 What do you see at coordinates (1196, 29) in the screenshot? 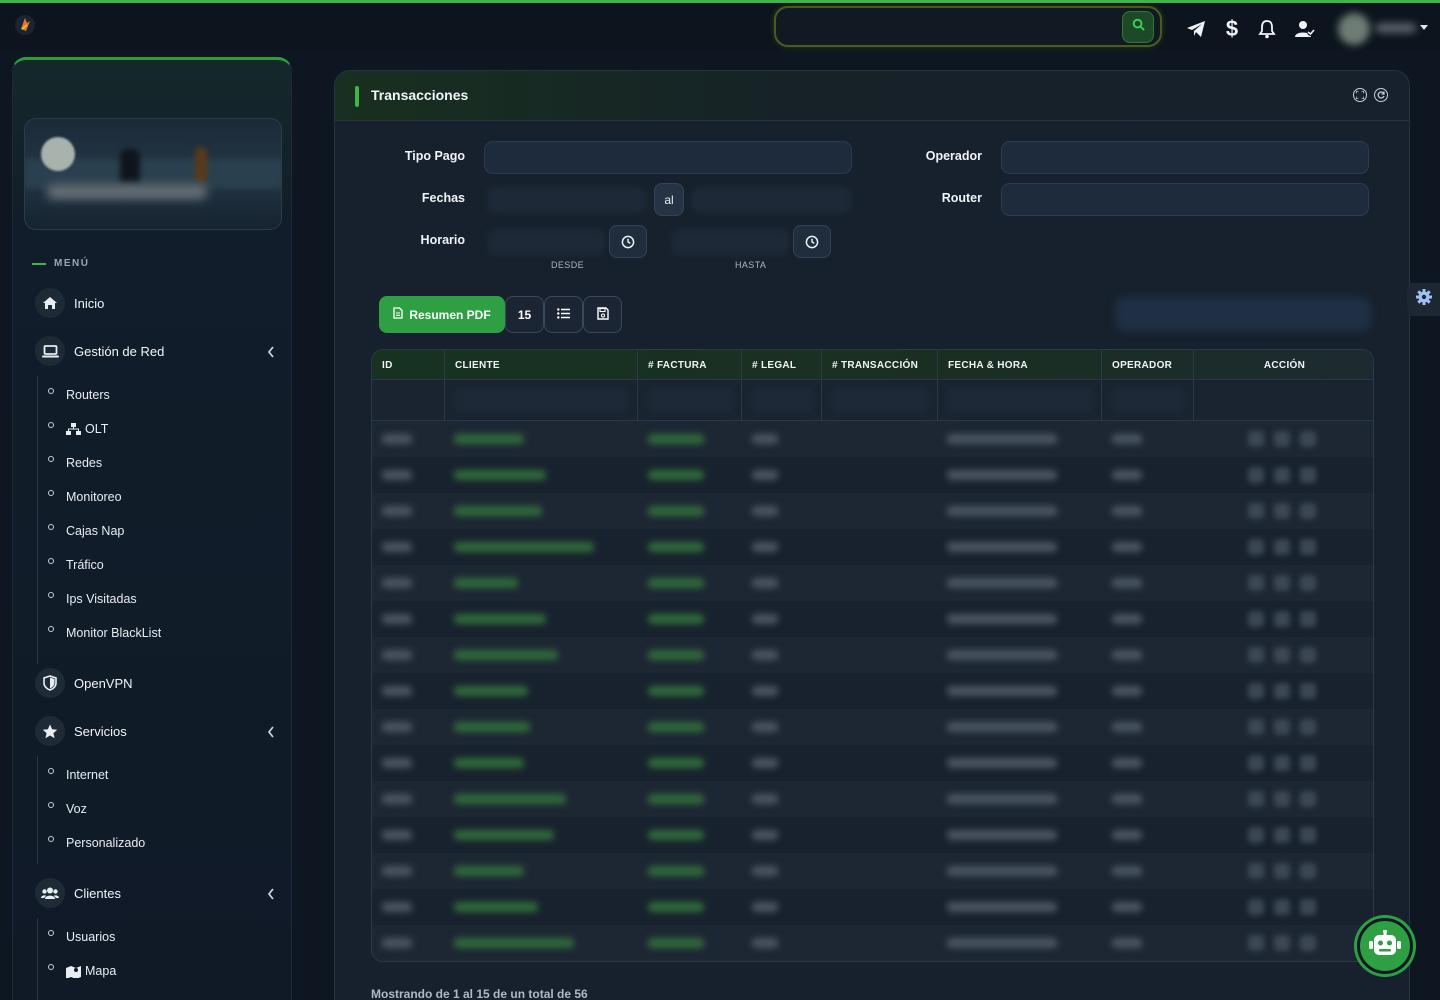
I see `telegram-icon` at bounding box center [1196, 29].